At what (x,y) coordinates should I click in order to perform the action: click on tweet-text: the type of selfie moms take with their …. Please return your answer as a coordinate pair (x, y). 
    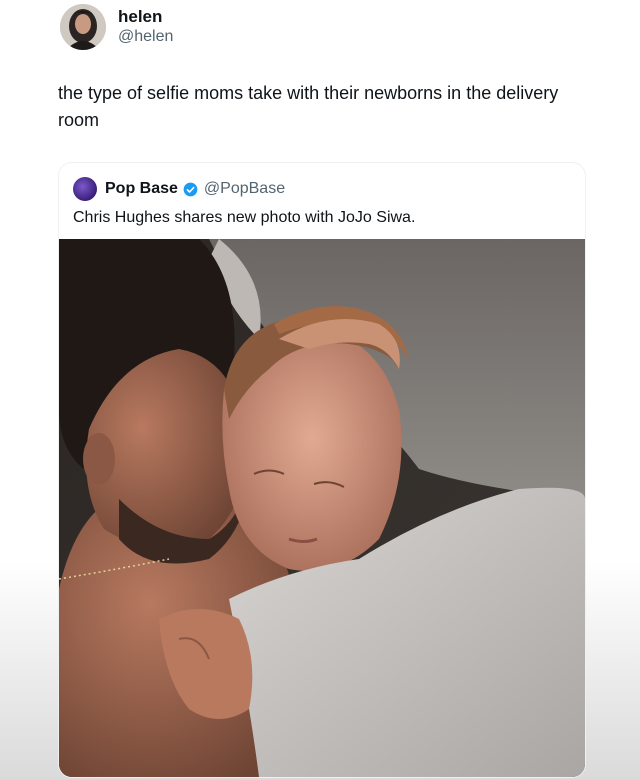
    Looking at the image, I should click on (308, 106).